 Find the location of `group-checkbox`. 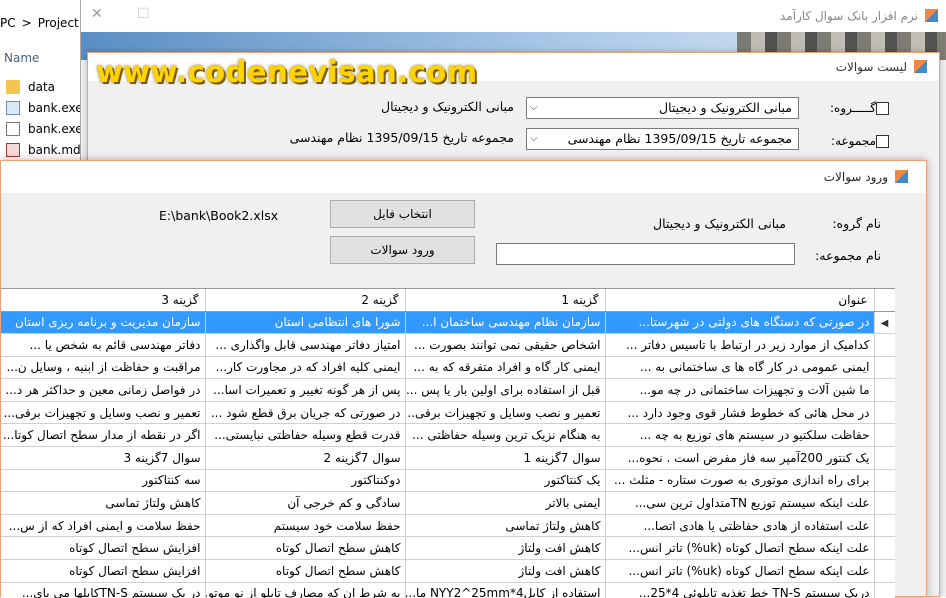

group-checkbox is located at coordinates (882, 108).